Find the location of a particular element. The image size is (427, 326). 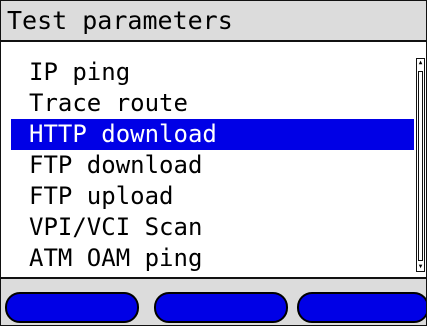

triangle-up-icon: ▲ is located at coordinates (420, 63).